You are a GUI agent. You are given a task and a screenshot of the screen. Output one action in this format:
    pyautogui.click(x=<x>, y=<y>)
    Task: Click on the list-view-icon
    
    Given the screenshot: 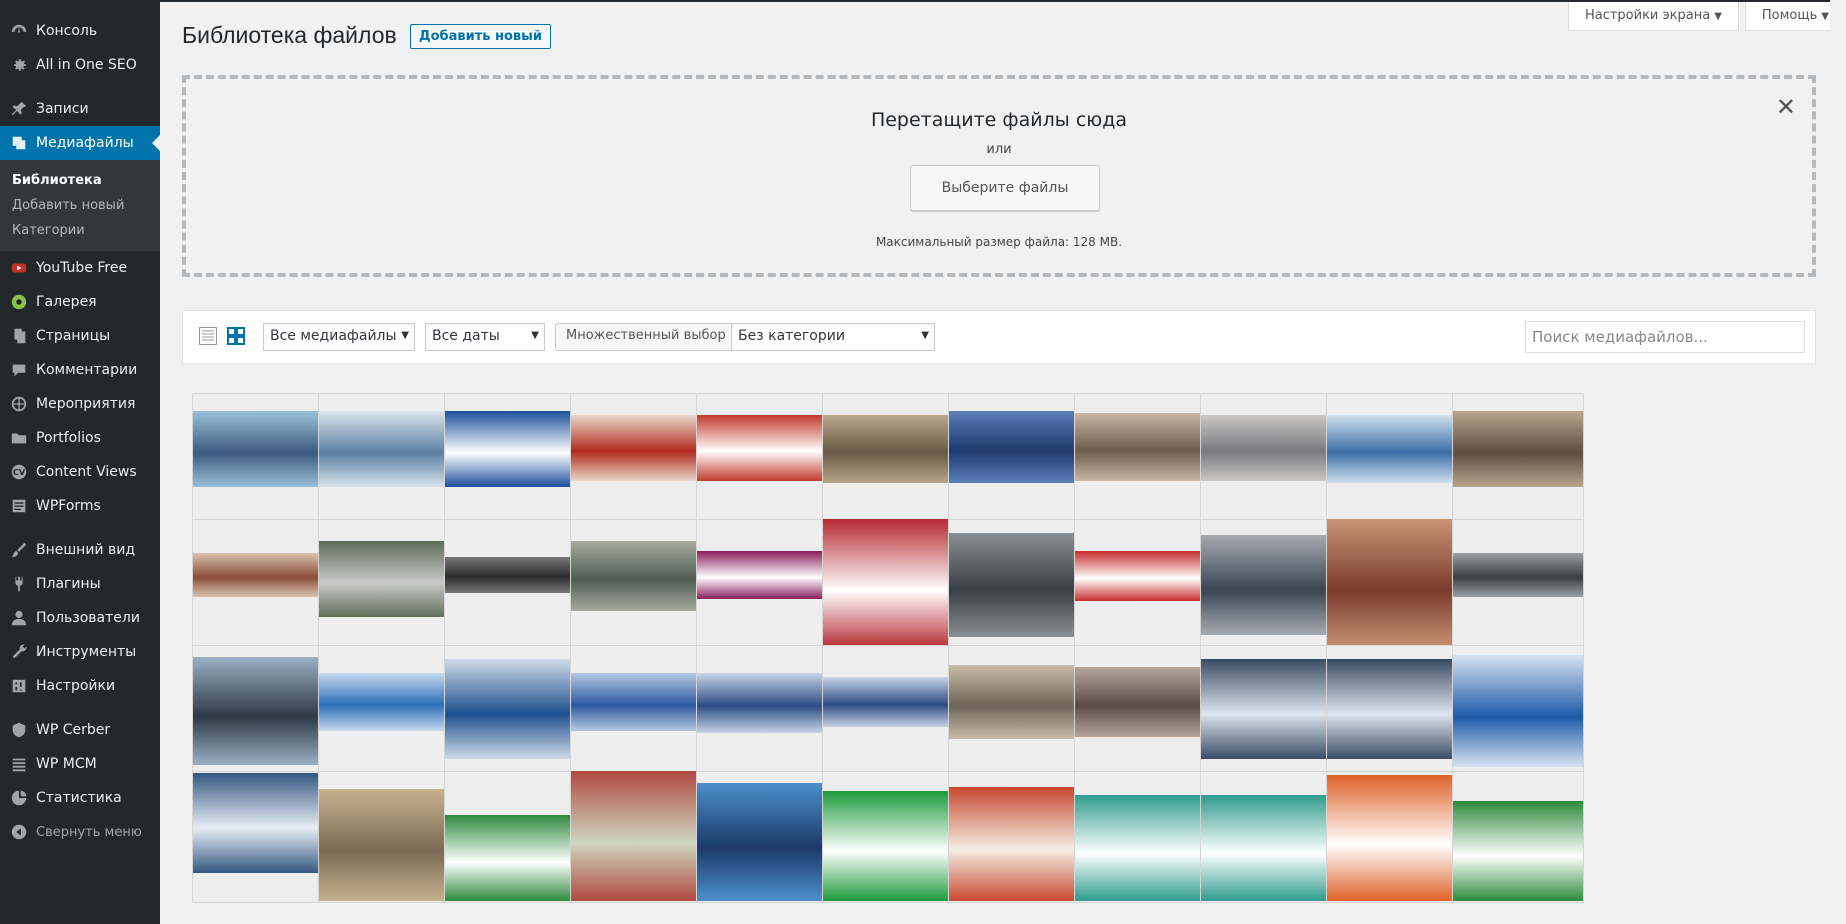 What is the action you would take?
    pyautogui.click(x=208, y=336)
    